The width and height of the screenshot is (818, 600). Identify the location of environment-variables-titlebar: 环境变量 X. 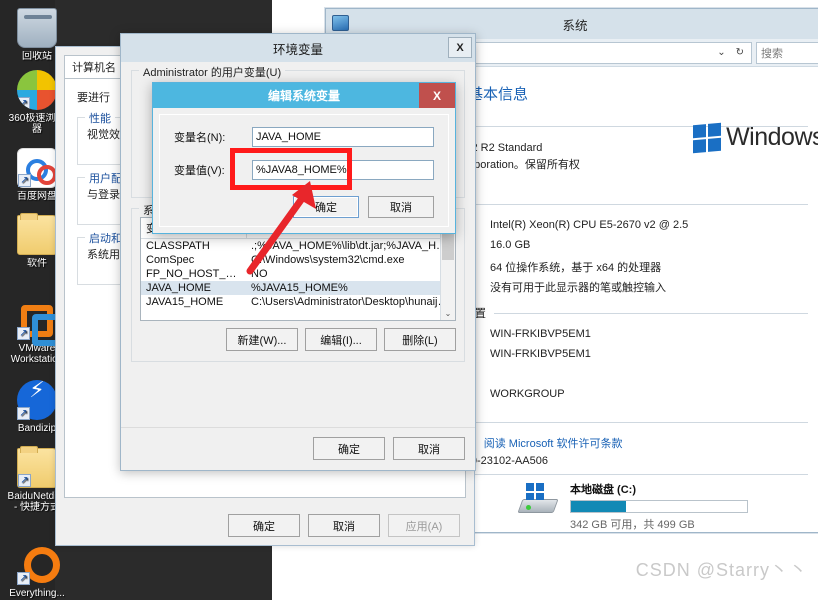
(298, 48).